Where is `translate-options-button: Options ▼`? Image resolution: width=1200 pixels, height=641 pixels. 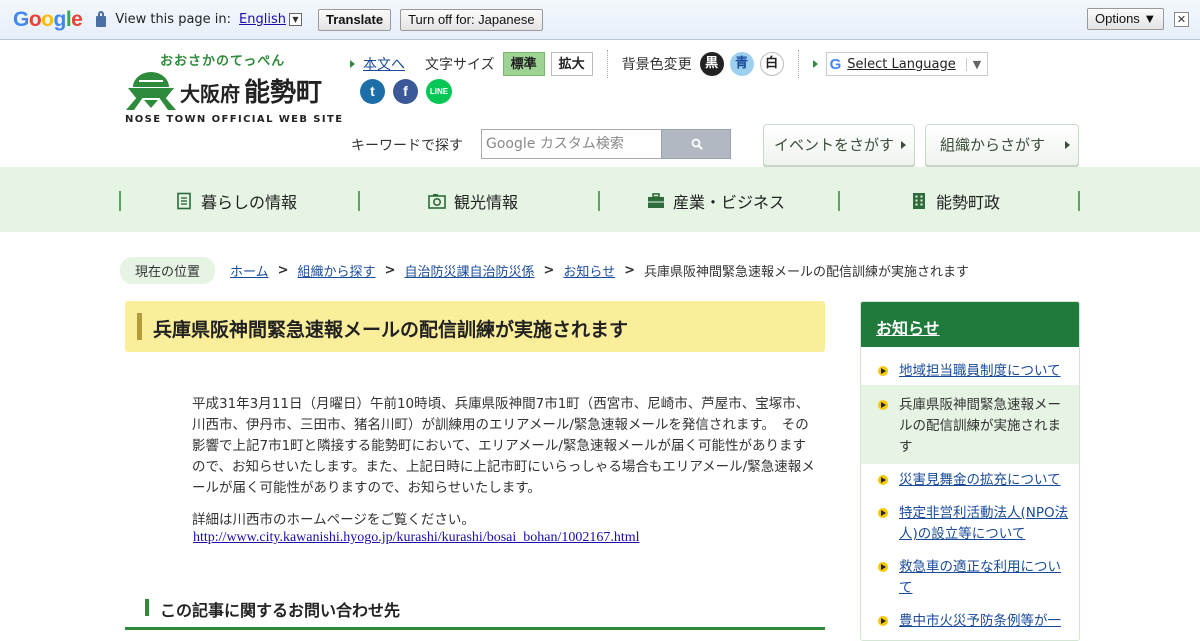 translate-options-button: Options ▼ is located at coordinates (1126, 19).